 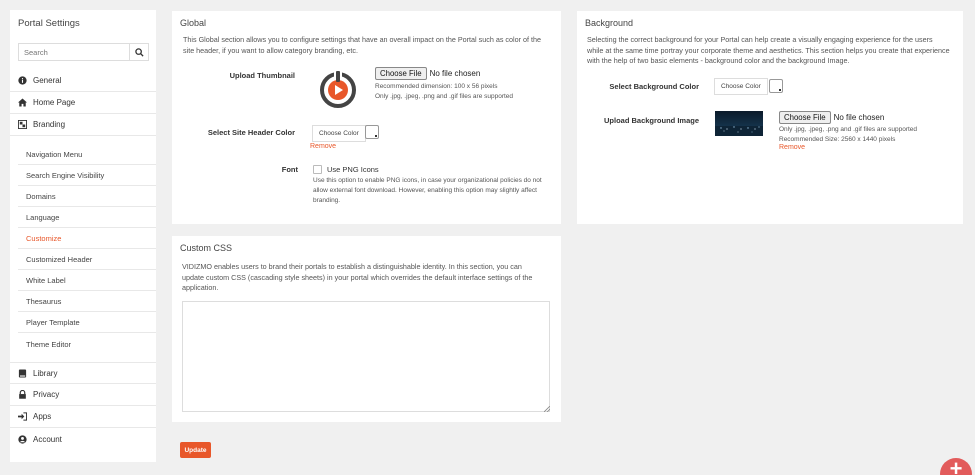 I want to click on bg-image-remove-link: Remove, so click(x=792, y=147).